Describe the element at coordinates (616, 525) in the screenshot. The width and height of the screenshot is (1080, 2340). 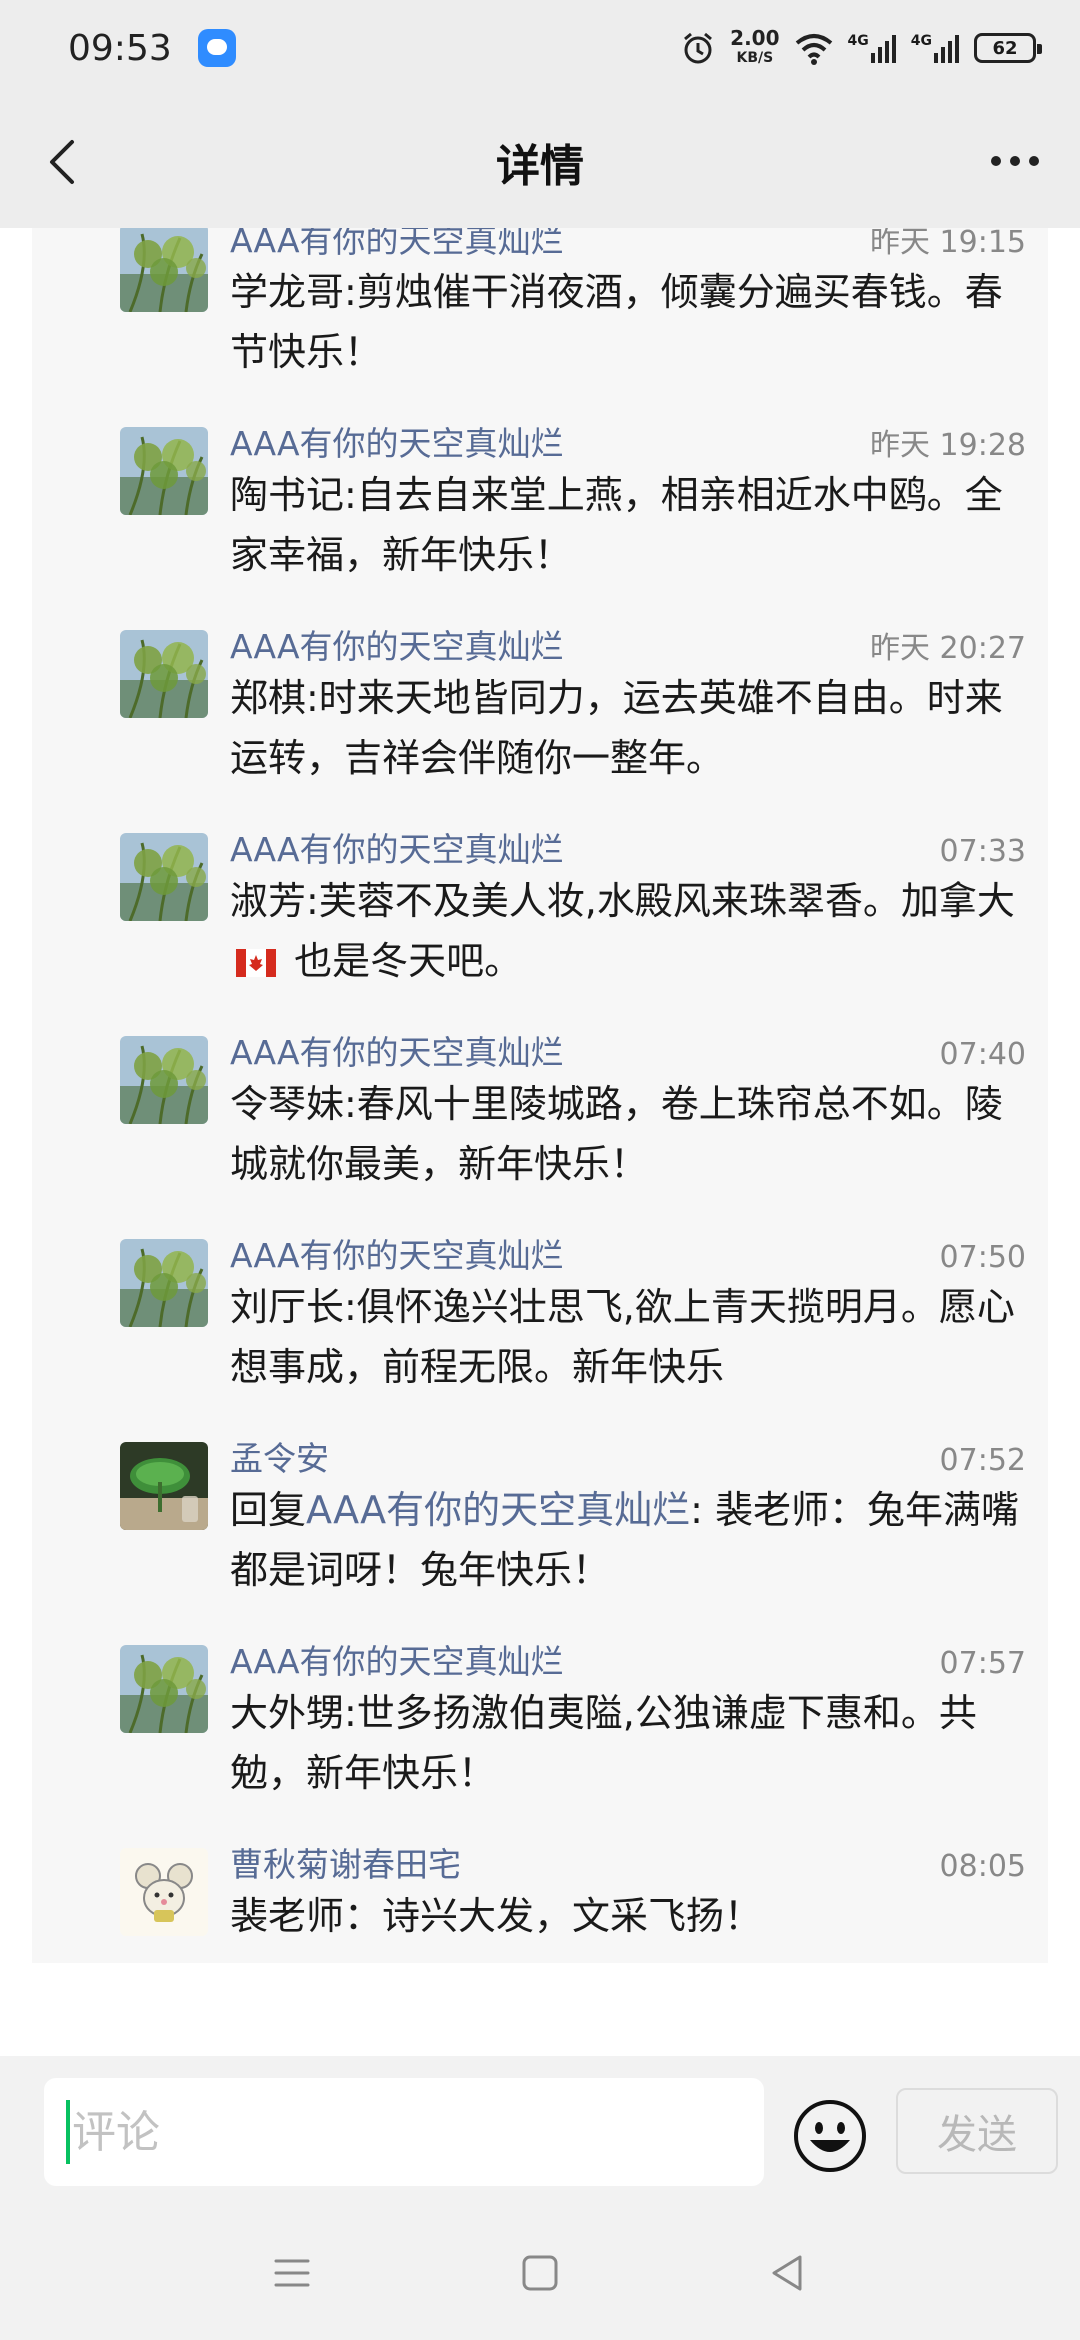
I see `comment-text: 陶书记:自去自来堂上燕，相亲相近水中鸥。全家幸福，新年快乐！` at that location.